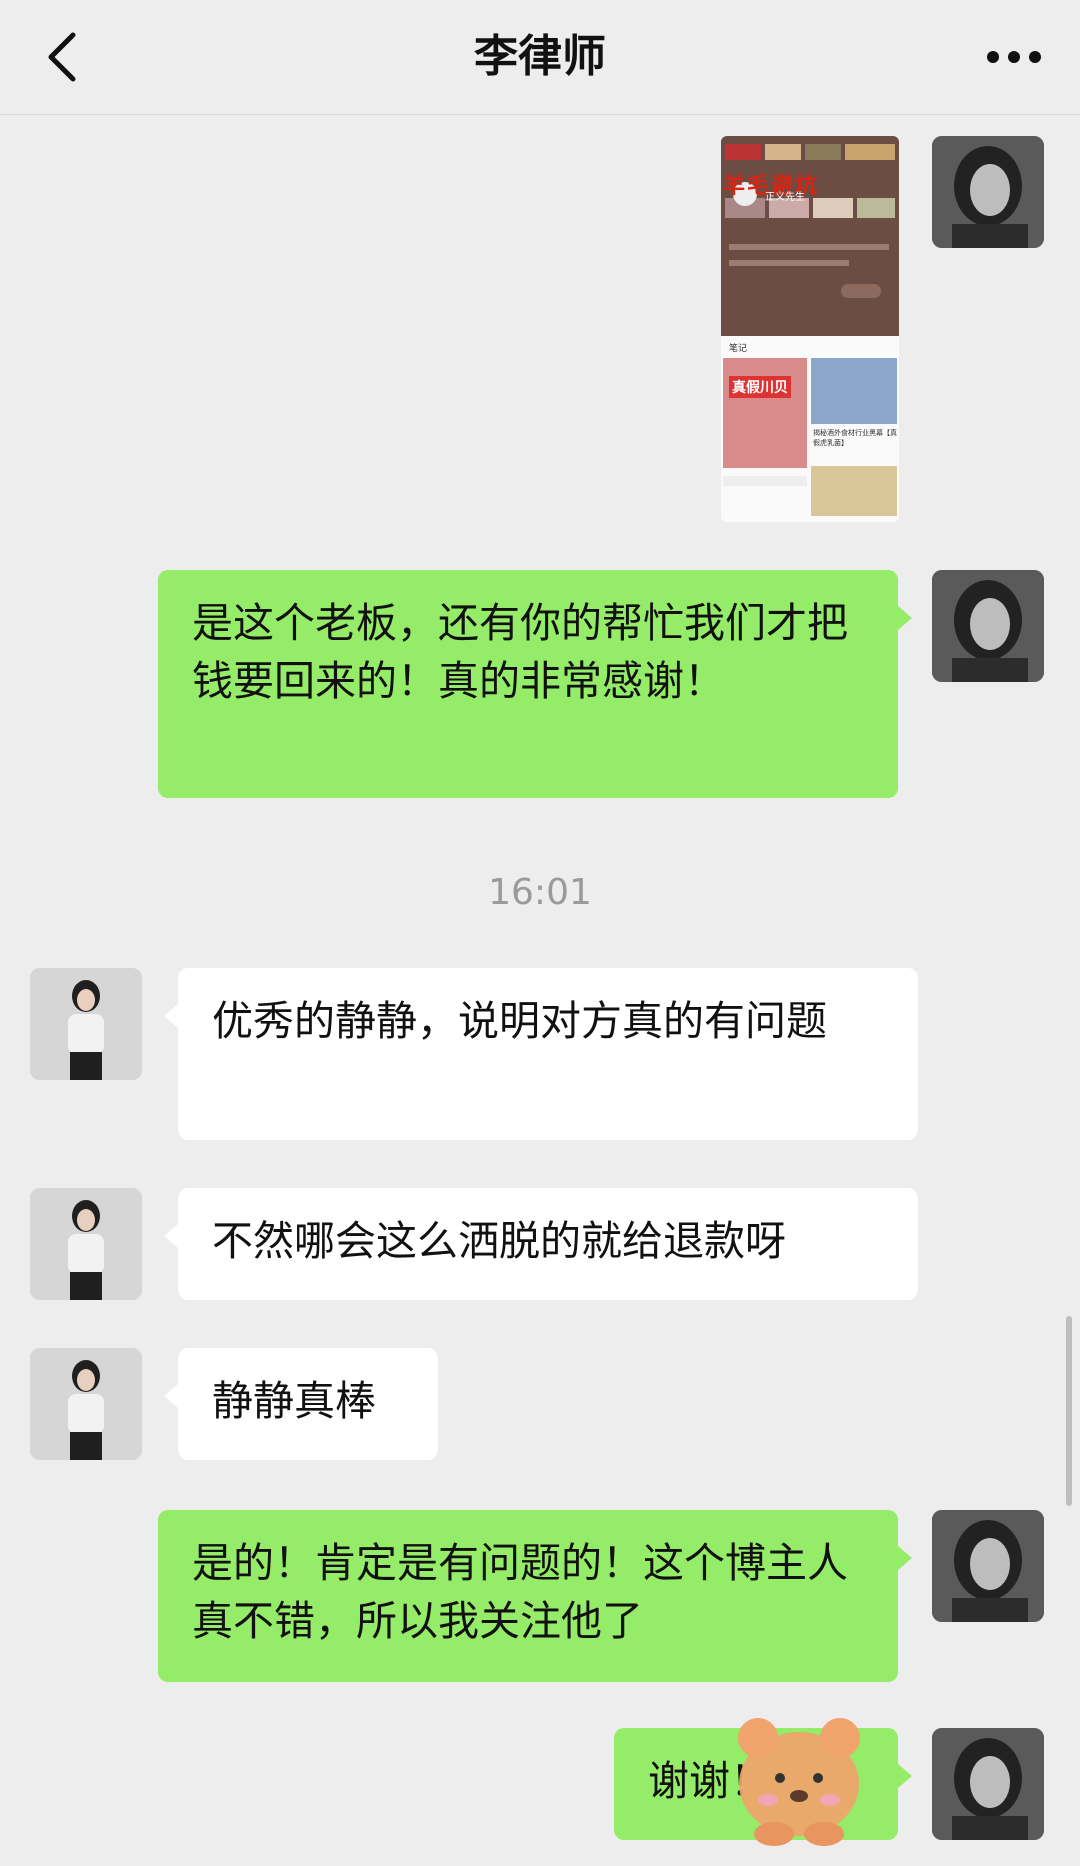 The image size is (1080, 1866). What do you see at coordinates (499, 1241) in the screenshot?
I see `message-text: 不然哪会这么洒脱的就给退款呀` at bounding box center [499, 1241].